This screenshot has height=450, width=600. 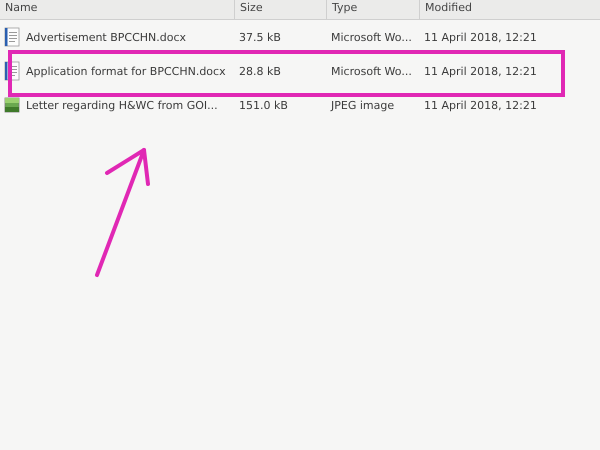 What do you see at coordinates (510, 9) in the screenshot?
I see `column-header: Modified` at bounding box center [510, 9].